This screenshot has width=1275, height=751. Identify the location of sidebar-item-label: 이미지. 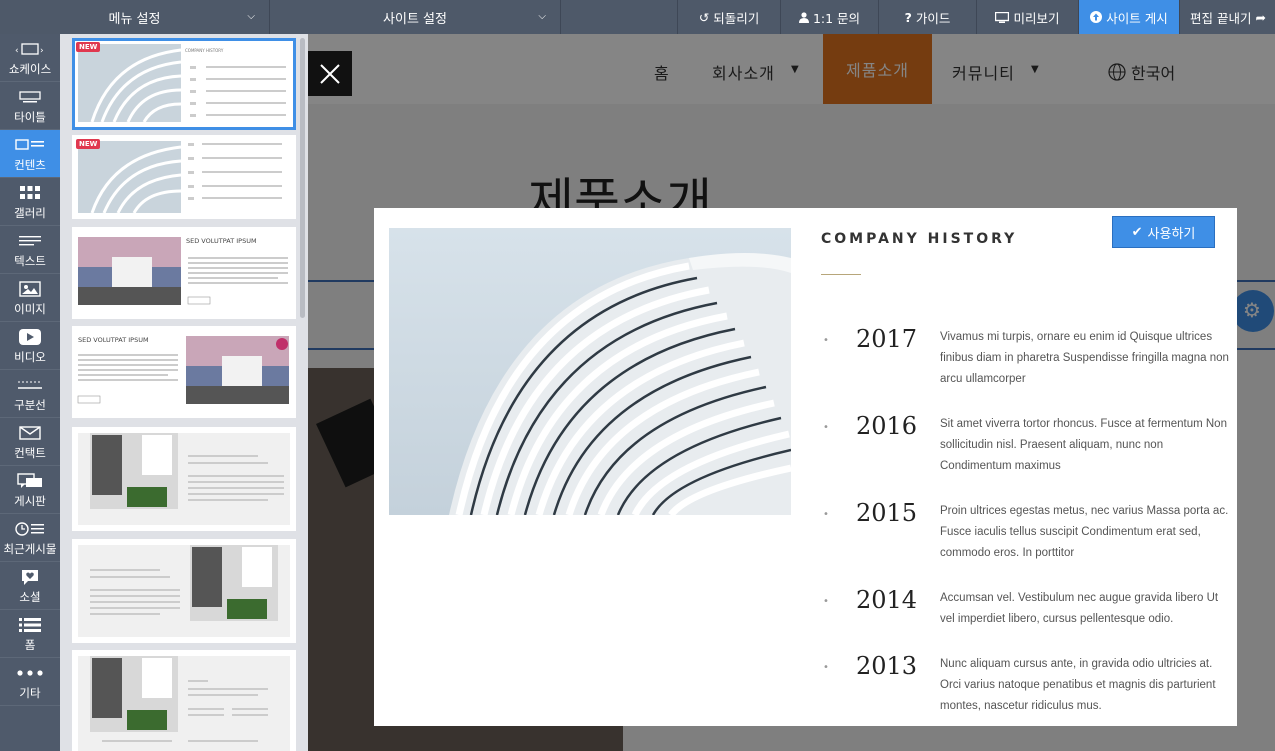
(30, 308).